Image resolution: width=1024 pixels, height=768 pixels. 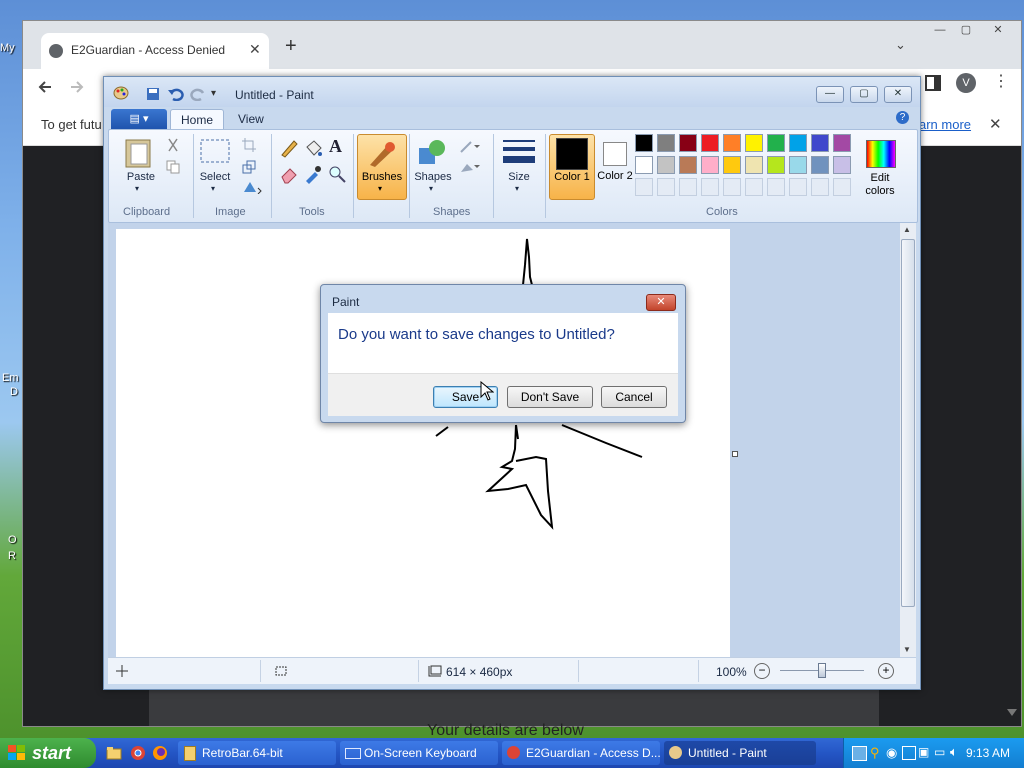 I want to click on vertical-scrollbar: ▲ ▼, so click(x=908, y=440).